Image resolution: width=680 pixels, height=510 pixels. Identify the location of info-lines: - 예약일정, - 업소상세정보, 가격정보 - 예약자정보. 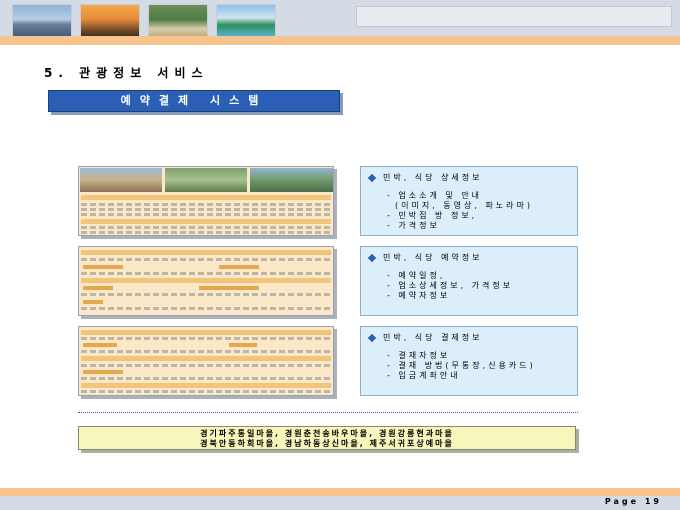
(469, 286).